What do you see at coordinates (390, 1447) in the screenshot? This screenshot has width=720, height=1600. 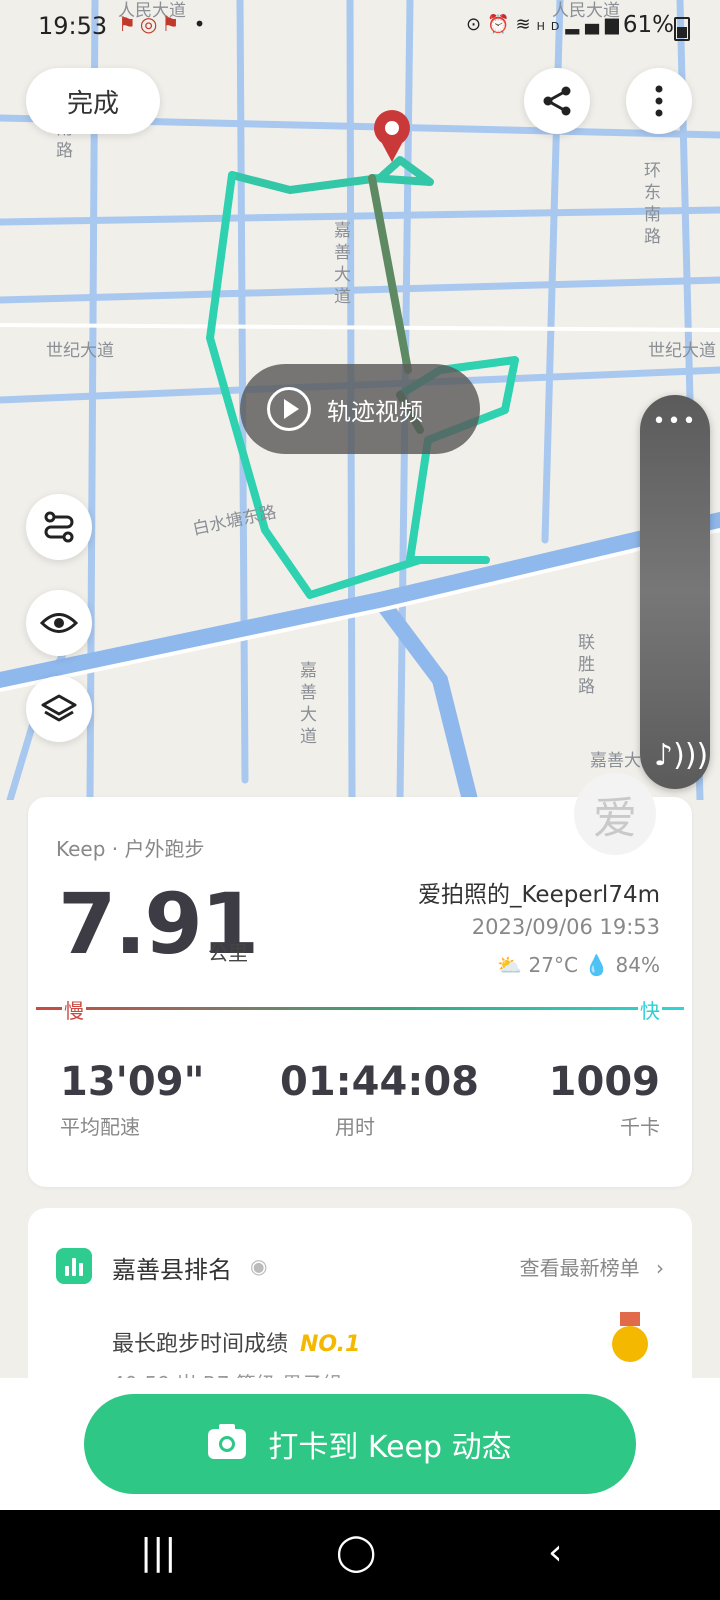 I see `checkin-label: 打卡到 Keep 动态` at bounding box center [390, 1447].